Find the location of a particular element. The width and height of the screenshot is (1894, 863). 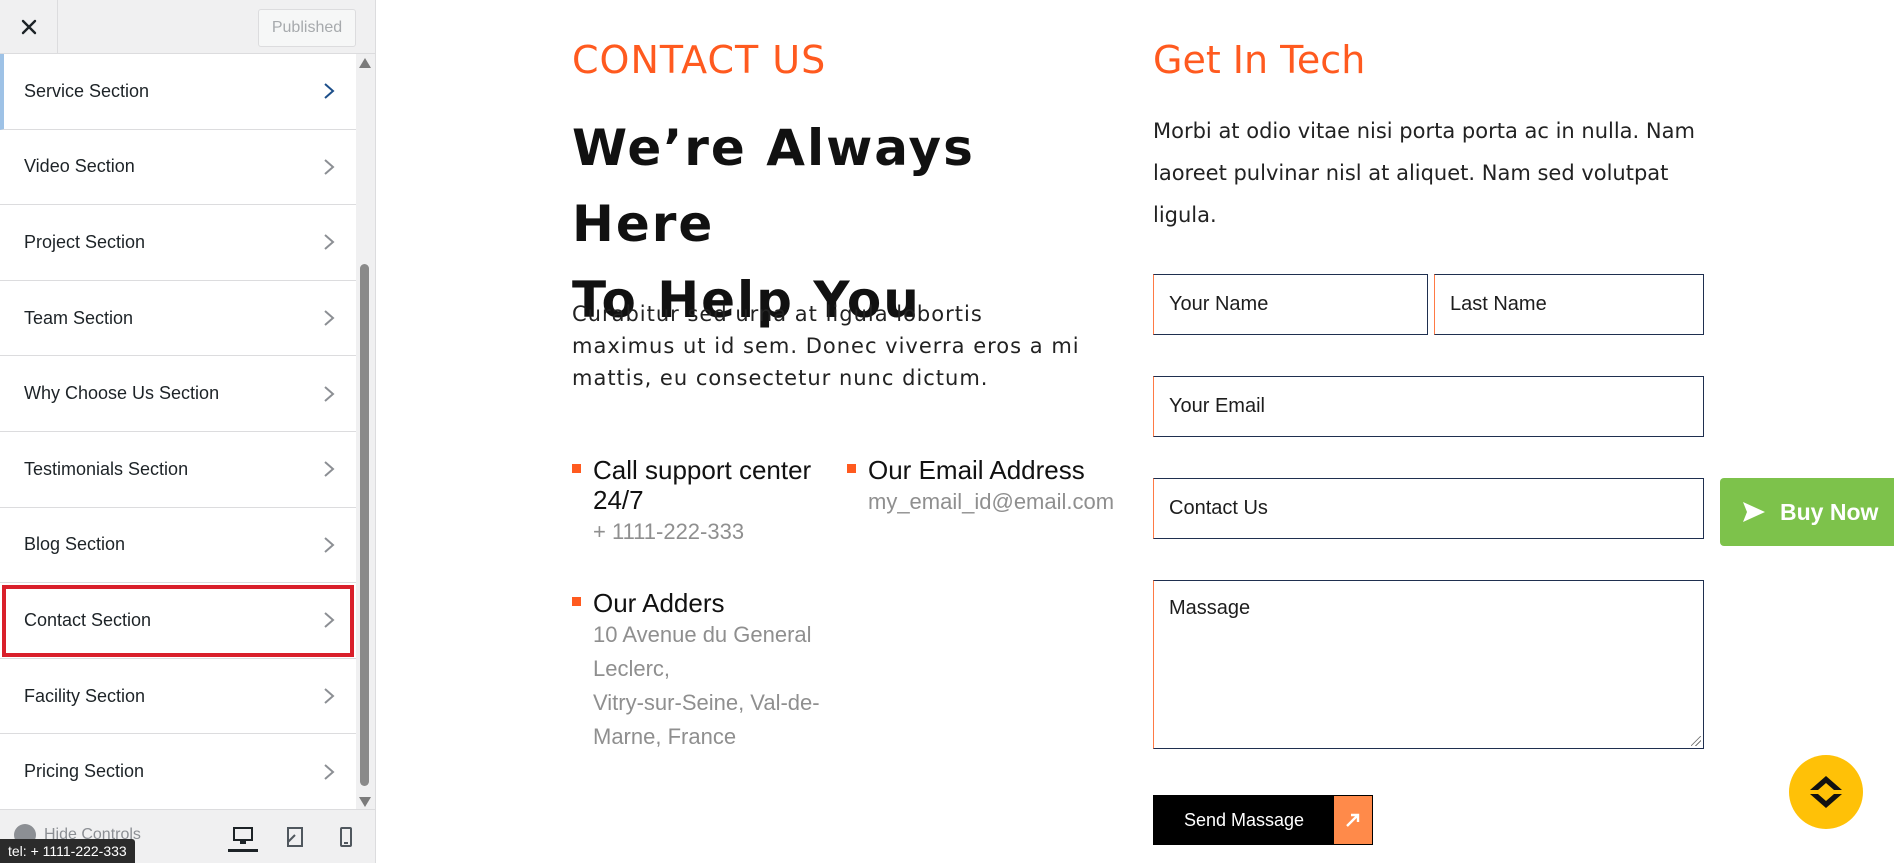

email-input: Your Email is located at coordinates (1428, 406).